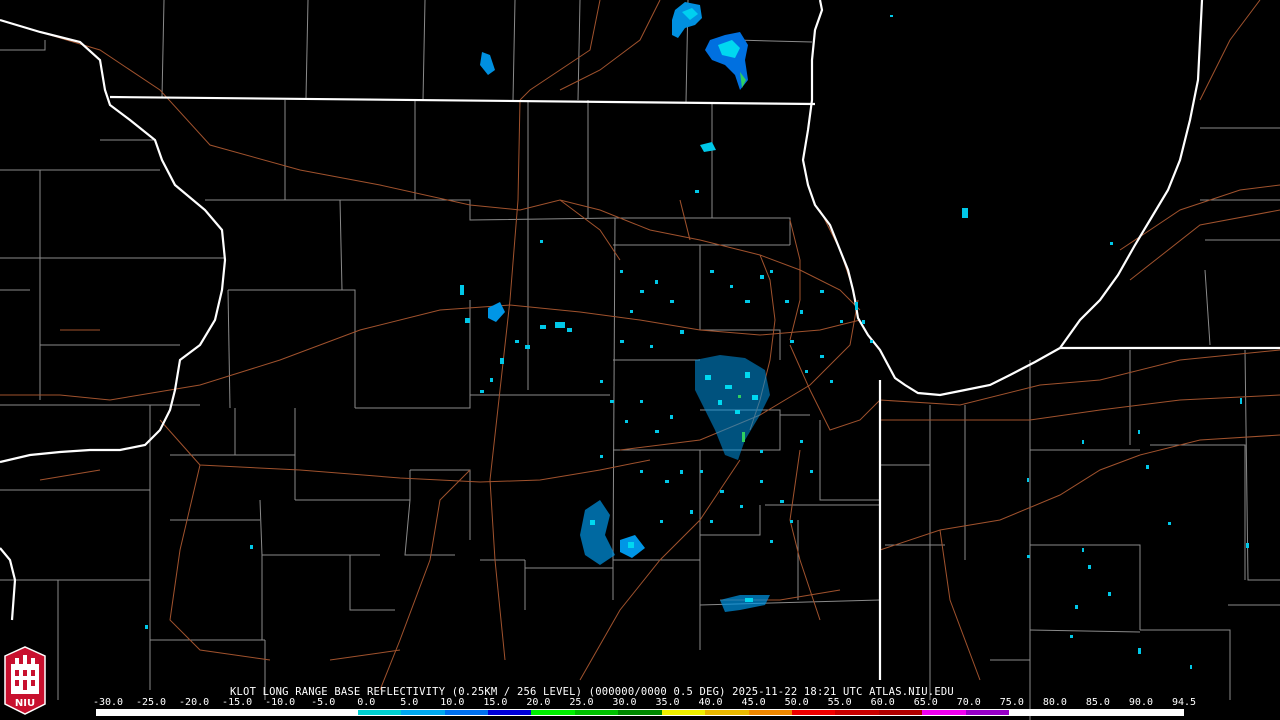  I want to click on scale-label: 94.5, so click(1184, 702).